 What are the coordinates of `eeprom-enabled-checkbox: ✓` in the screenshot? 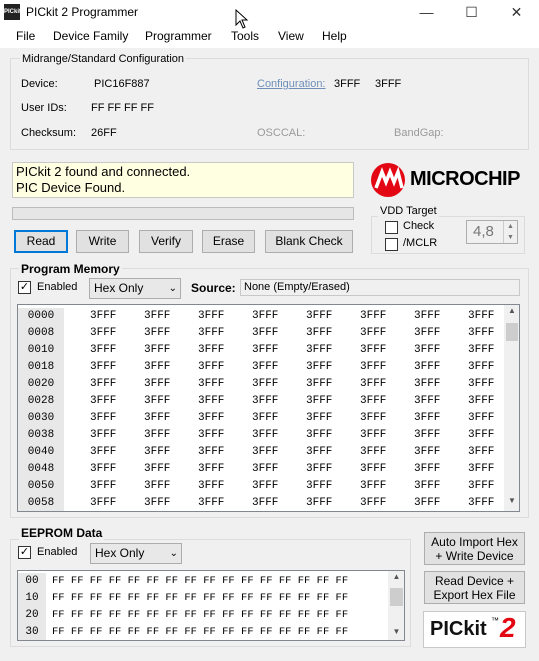 It's located at (24, 552).